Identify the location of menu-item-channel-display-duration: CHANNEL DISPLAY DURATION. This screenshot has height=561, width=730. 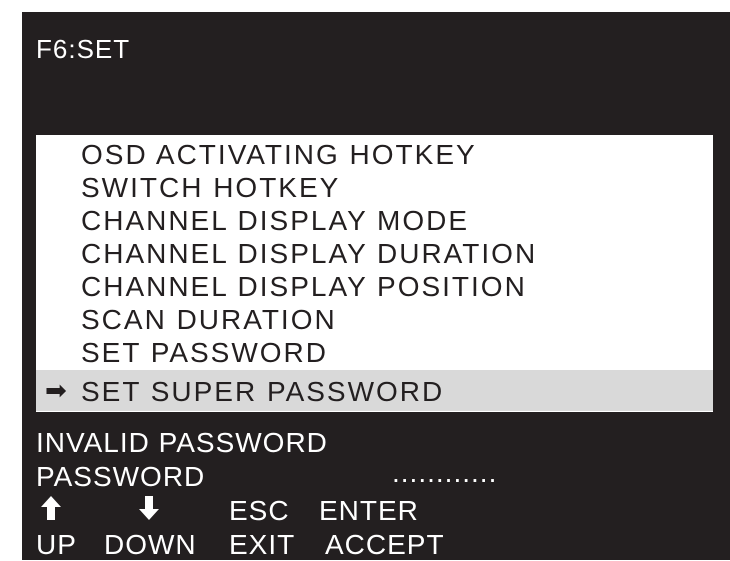
(374, 252).